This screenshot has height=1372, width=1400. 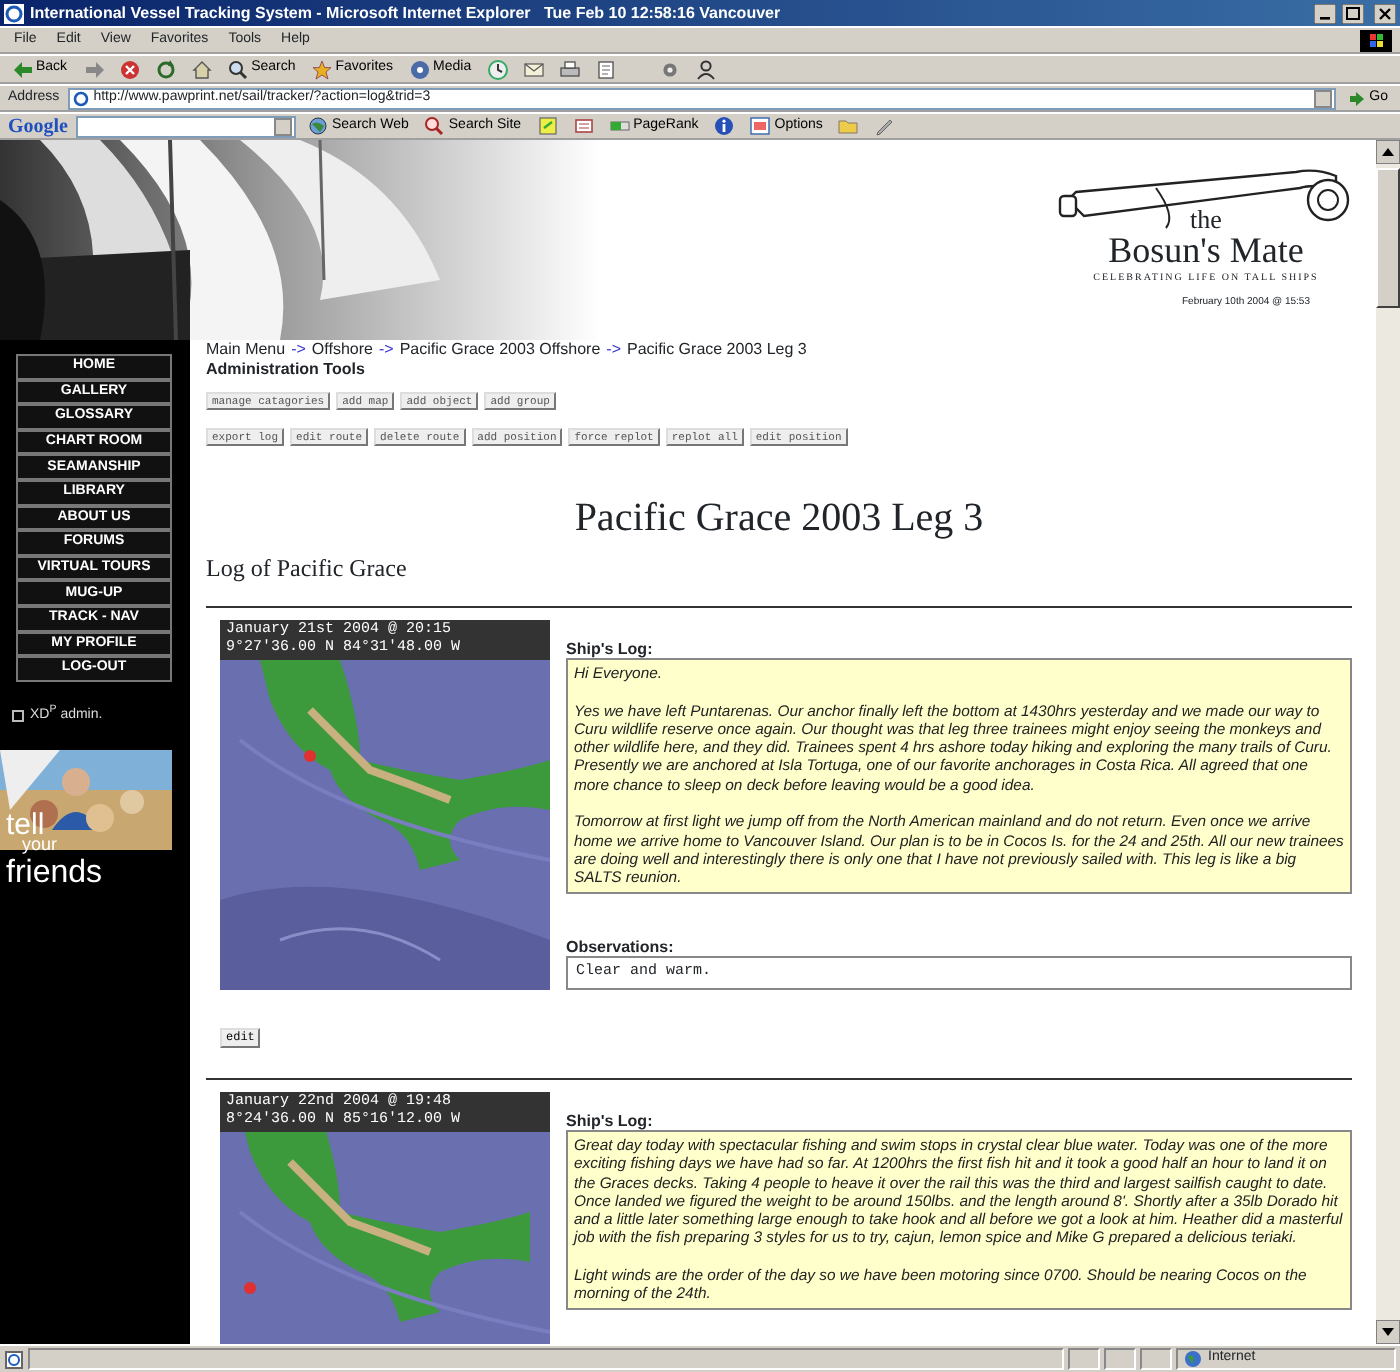 What do you see at coordinates (307, 569) in the screenshot?
I see `page-subtitle: Log of Pacific Grace` at bounding box center [307, 569].